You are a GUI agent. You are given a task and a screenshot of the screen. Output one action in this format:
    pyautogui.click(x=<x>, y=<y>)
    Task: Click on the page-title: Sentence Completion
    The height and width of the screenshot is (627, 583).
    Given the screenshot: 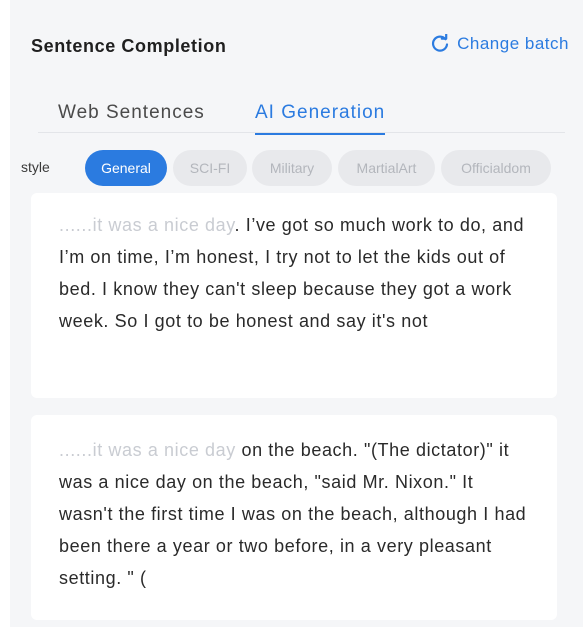 What is the action you would take?
    pyautogui.click(x=129, y=46)
    